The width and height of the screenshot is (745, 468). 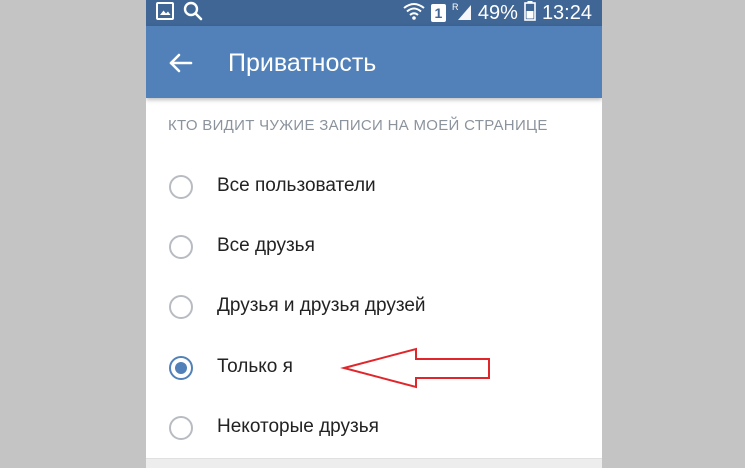 What do you see at coordinates (255, 366) in the screenshot?
I see `option-label: Только я` at bounding box center [255, 366].